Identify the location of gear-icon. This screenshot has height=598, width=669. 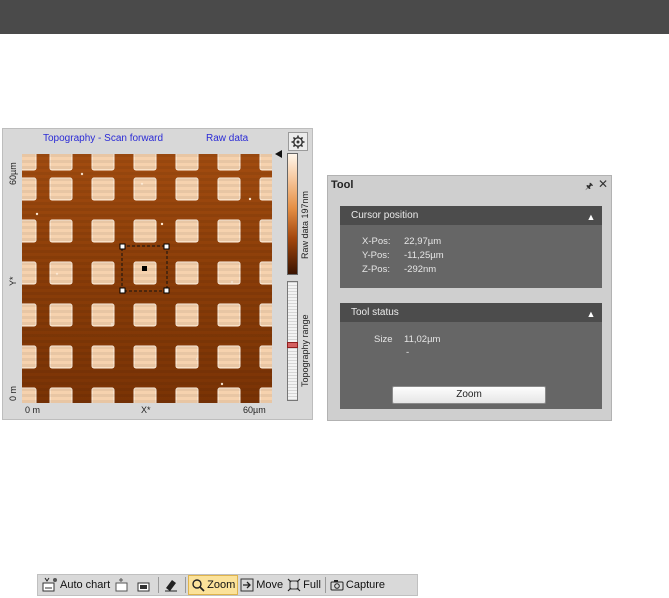
(298, 141).